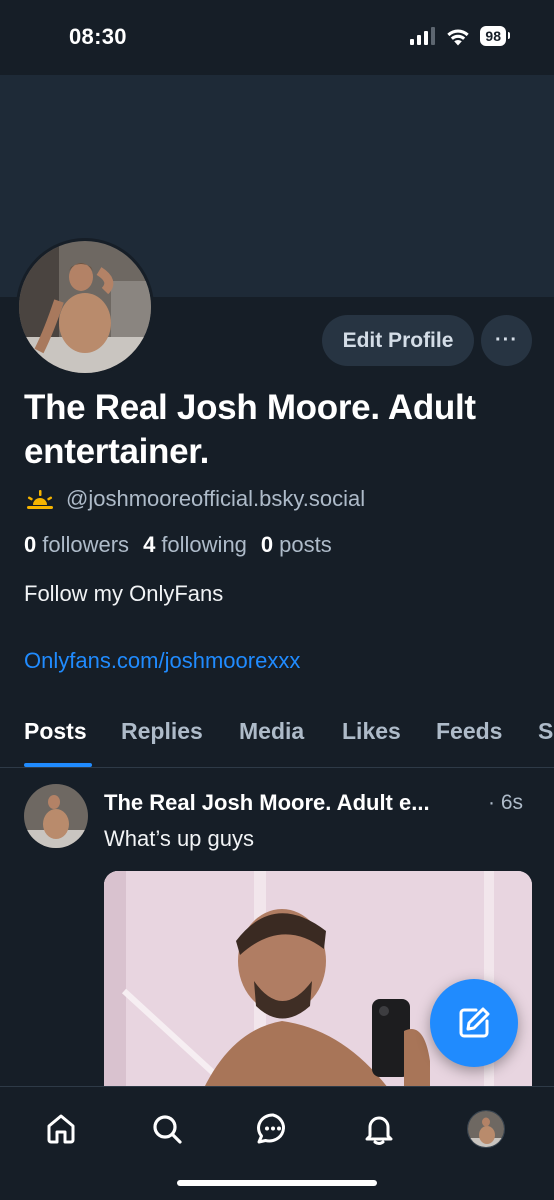 The height and width of the screenshot is (1200, 554). I want to click on more-icon: ···, so click(506, 340).